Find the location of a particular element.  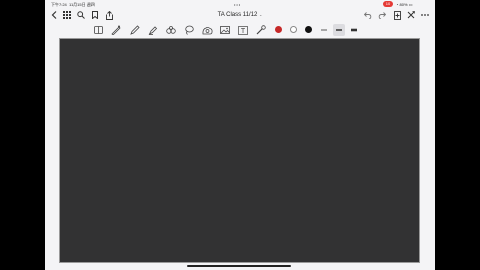

image-icon is located at coordinates (225, 30).